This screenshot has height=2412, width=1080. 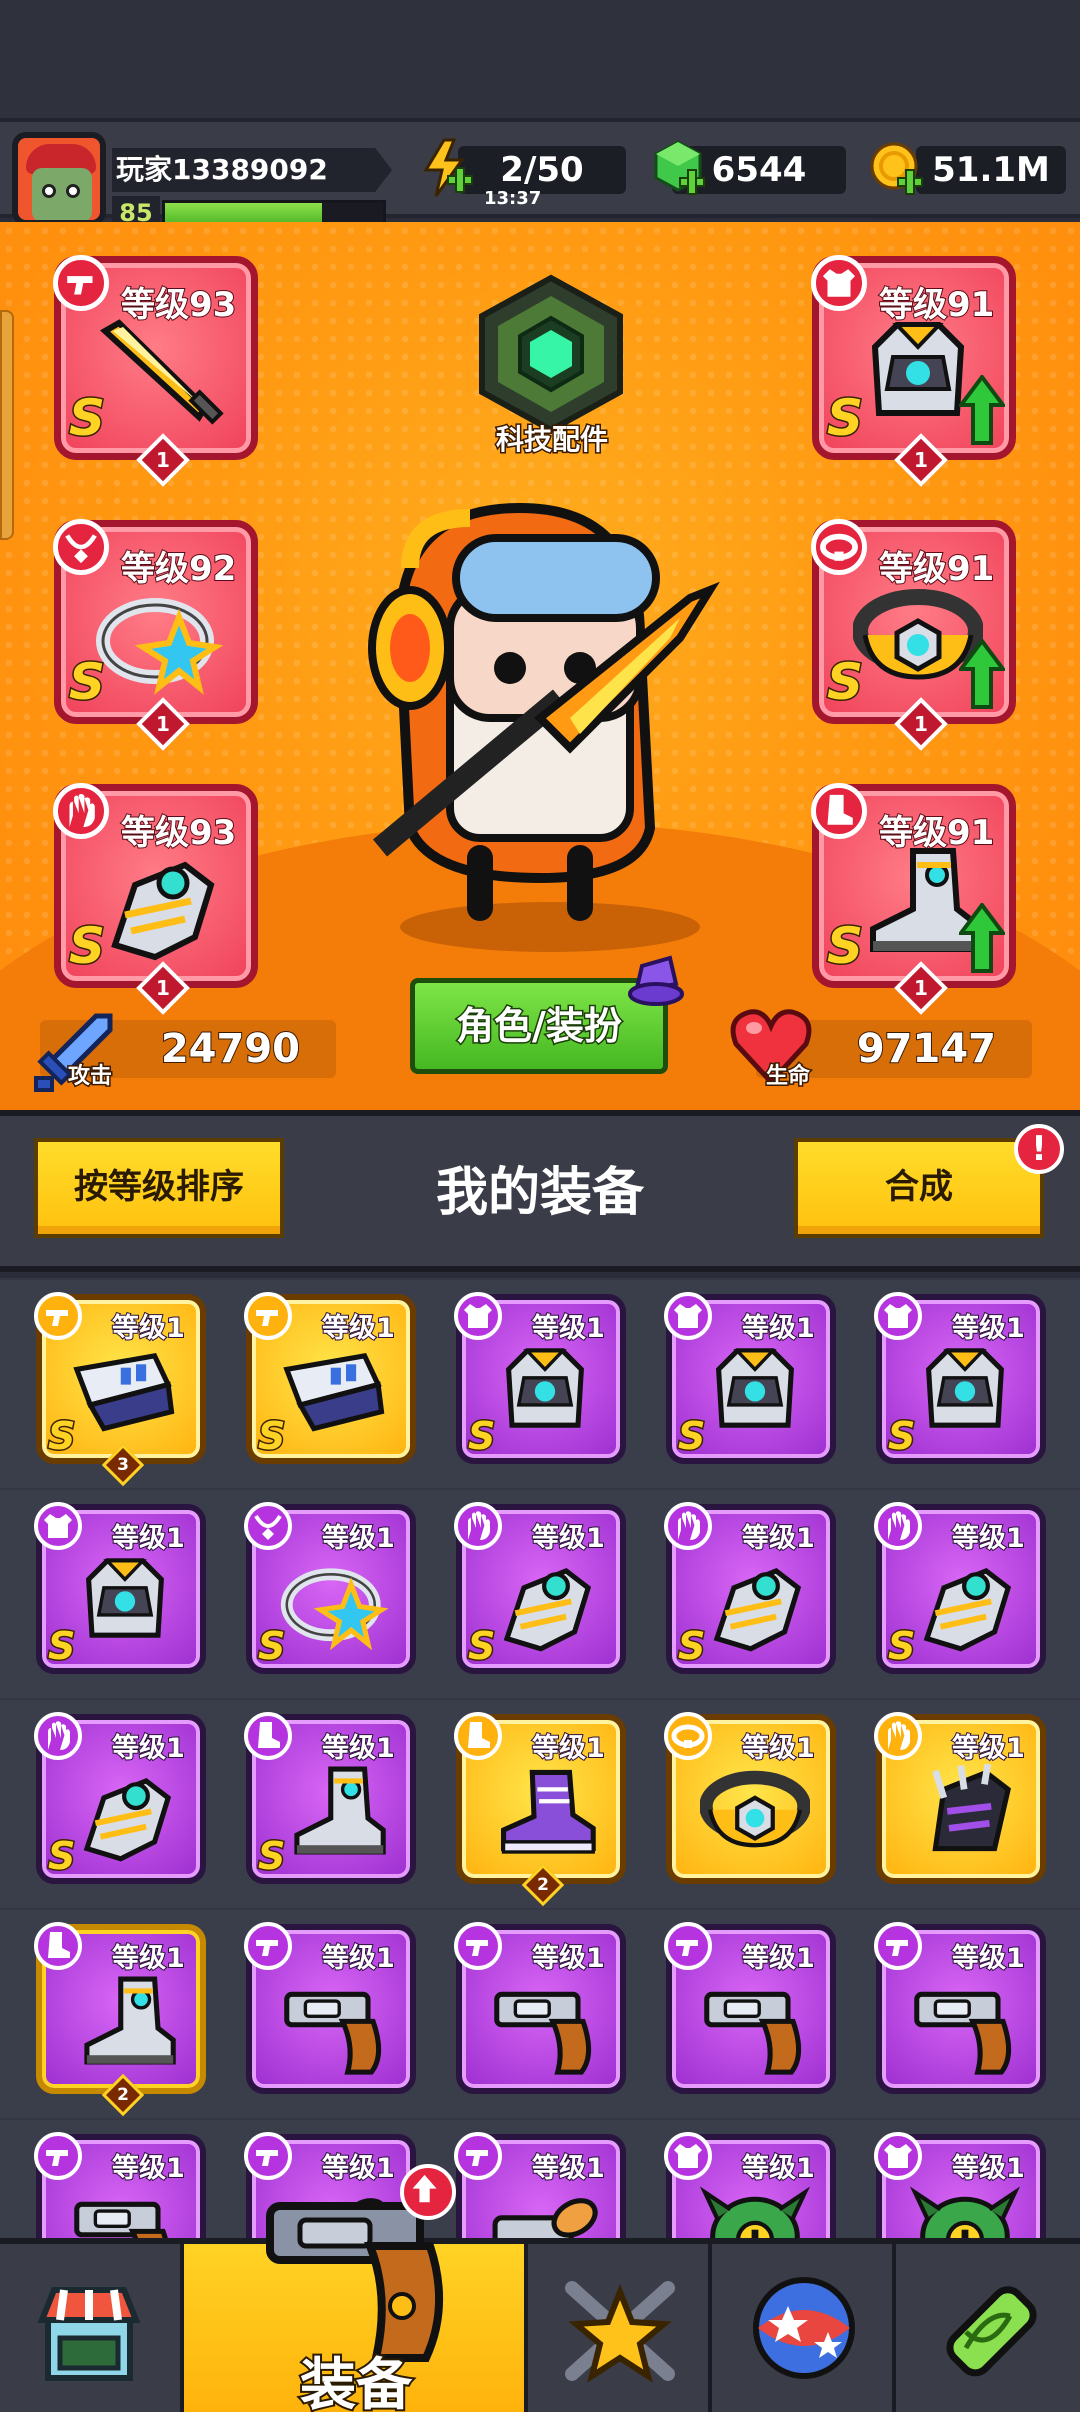 What do you see at coordinates (551, 354) in the screenshot?
I see `tech-parts-icon` at bounding box center [551, 354].